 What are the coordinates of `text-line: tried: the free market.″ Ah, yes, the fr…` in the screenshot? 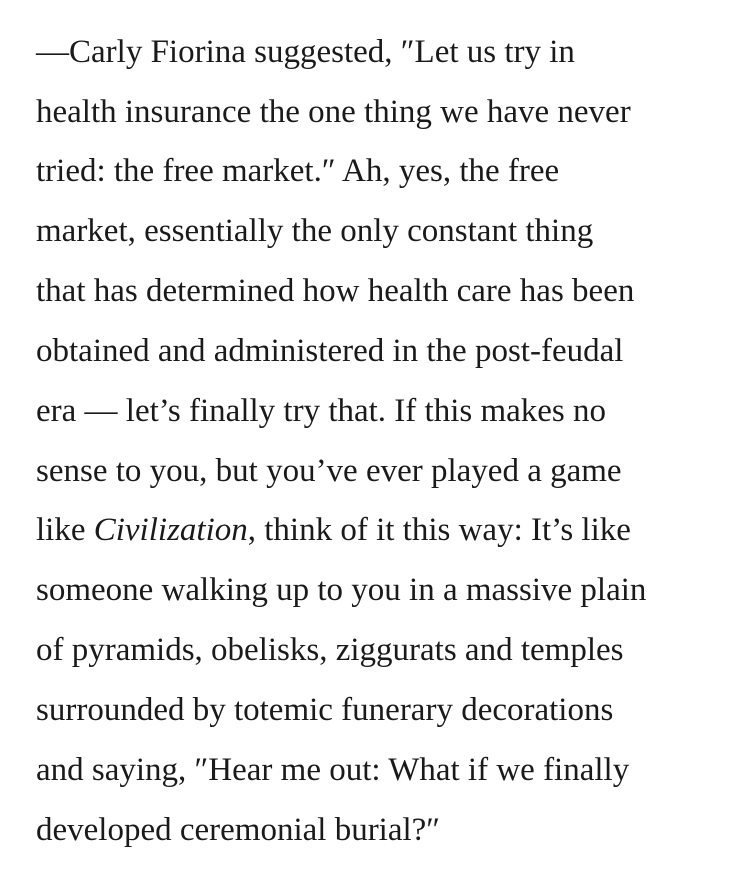 It's located at (298, 171).